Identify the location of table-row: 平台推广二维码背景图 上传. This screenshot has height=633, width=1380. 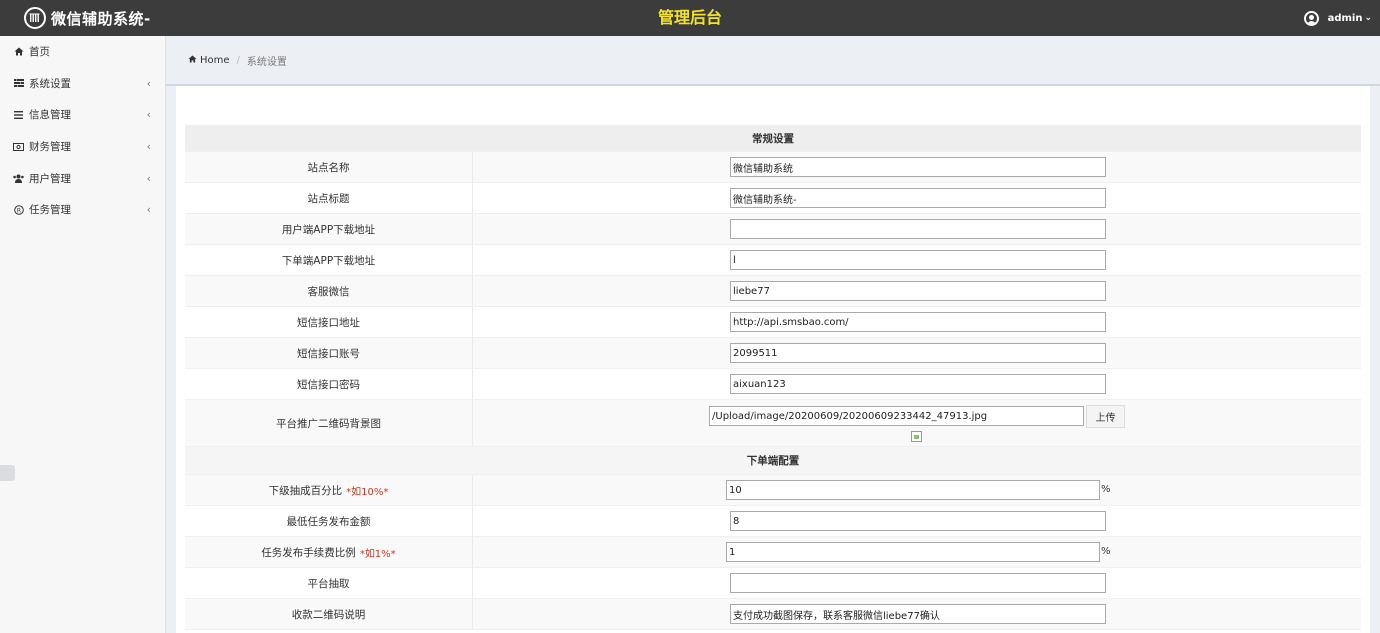
(773, 423).